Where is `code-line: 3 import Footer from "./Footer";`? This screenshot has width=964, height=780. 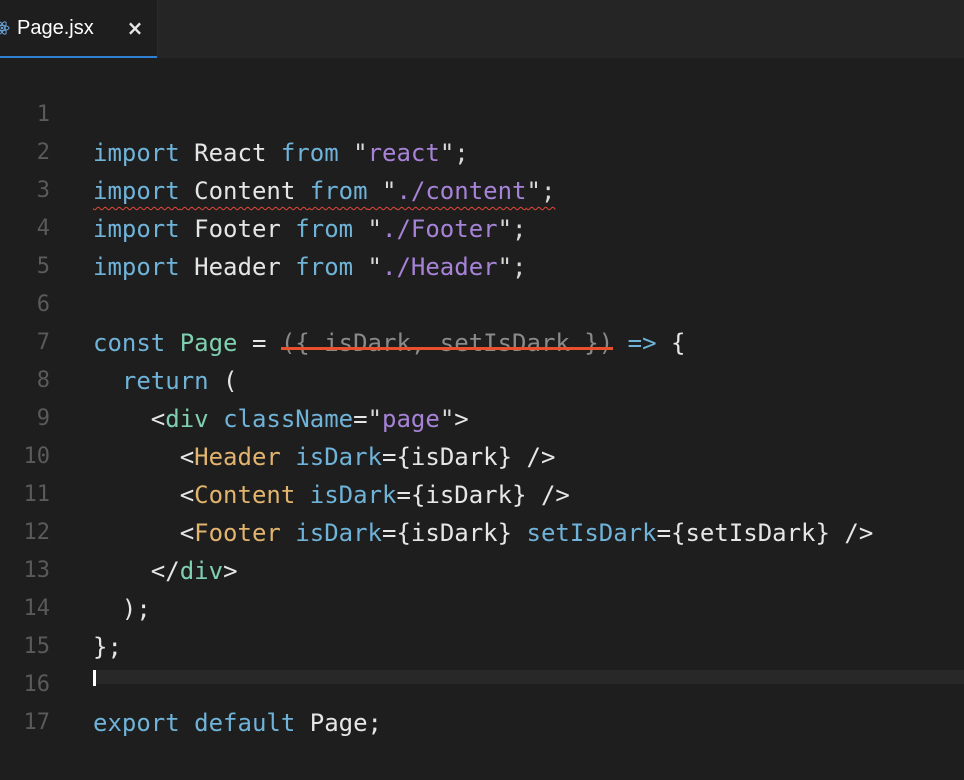 code-line: 3 import Footer from "./Footer"; is located at coordinates (482, 188).